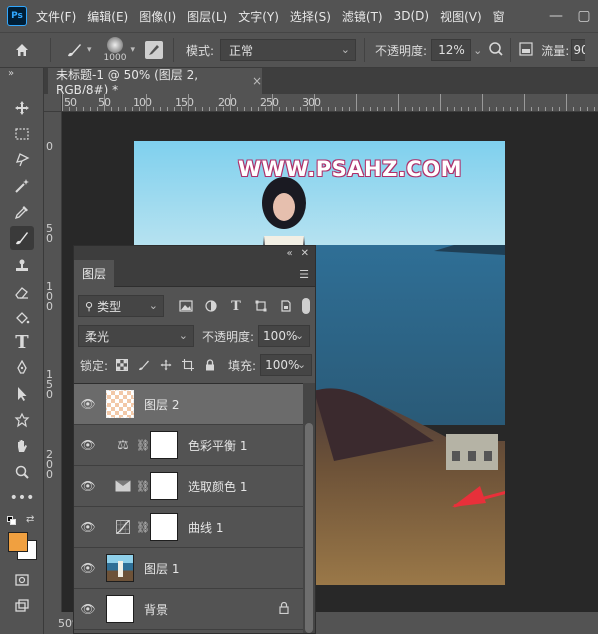 The height and width of the screenshot is (634, 598). What do you see at coordinates (186, 306) in the screenshot?
I see `filter-pixel-icon` at bounding box center [186, 306].